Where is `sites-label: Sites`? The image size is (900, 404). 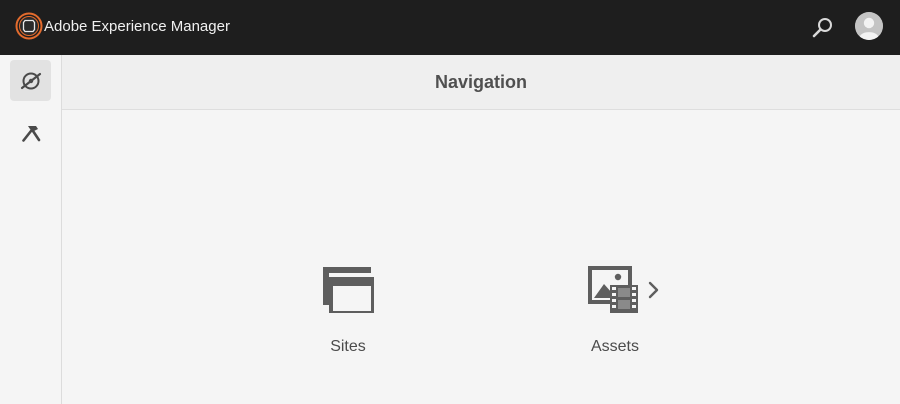
sites-label: Sites is located at coordinates (348, 346).